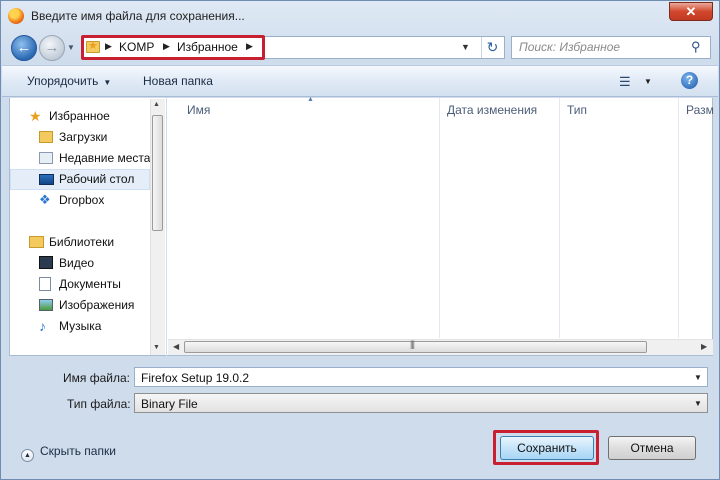  What do you see at coordinates (46, 179) in the screenshot?
I see `desktop-icon` at bounding box center [46, 179].